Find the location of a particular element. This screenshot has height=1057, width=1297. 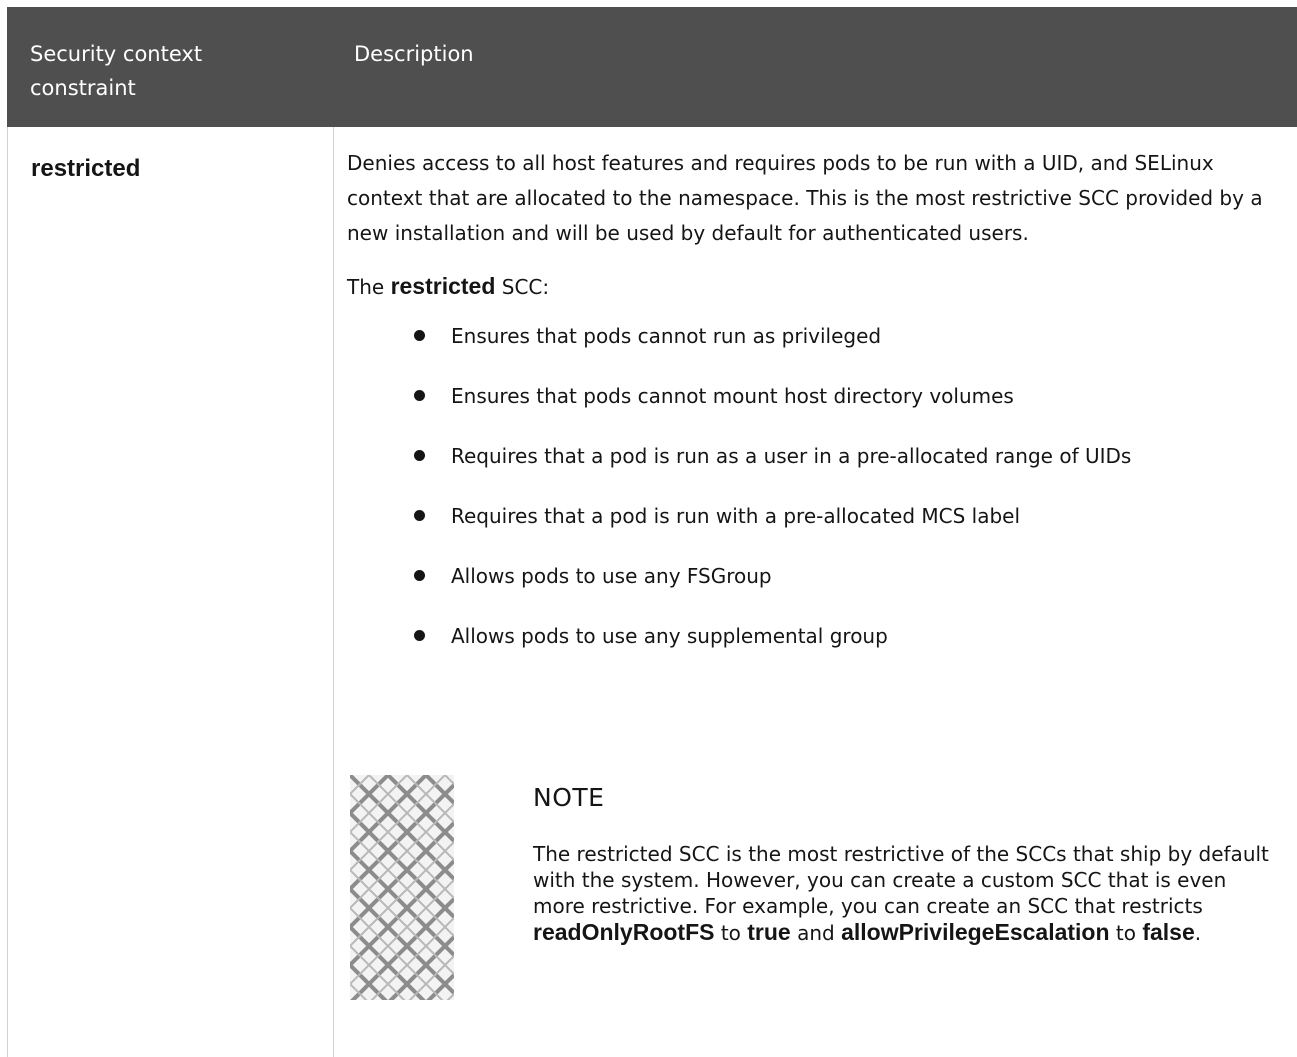

column-divider is located at coordinates (333, 592).